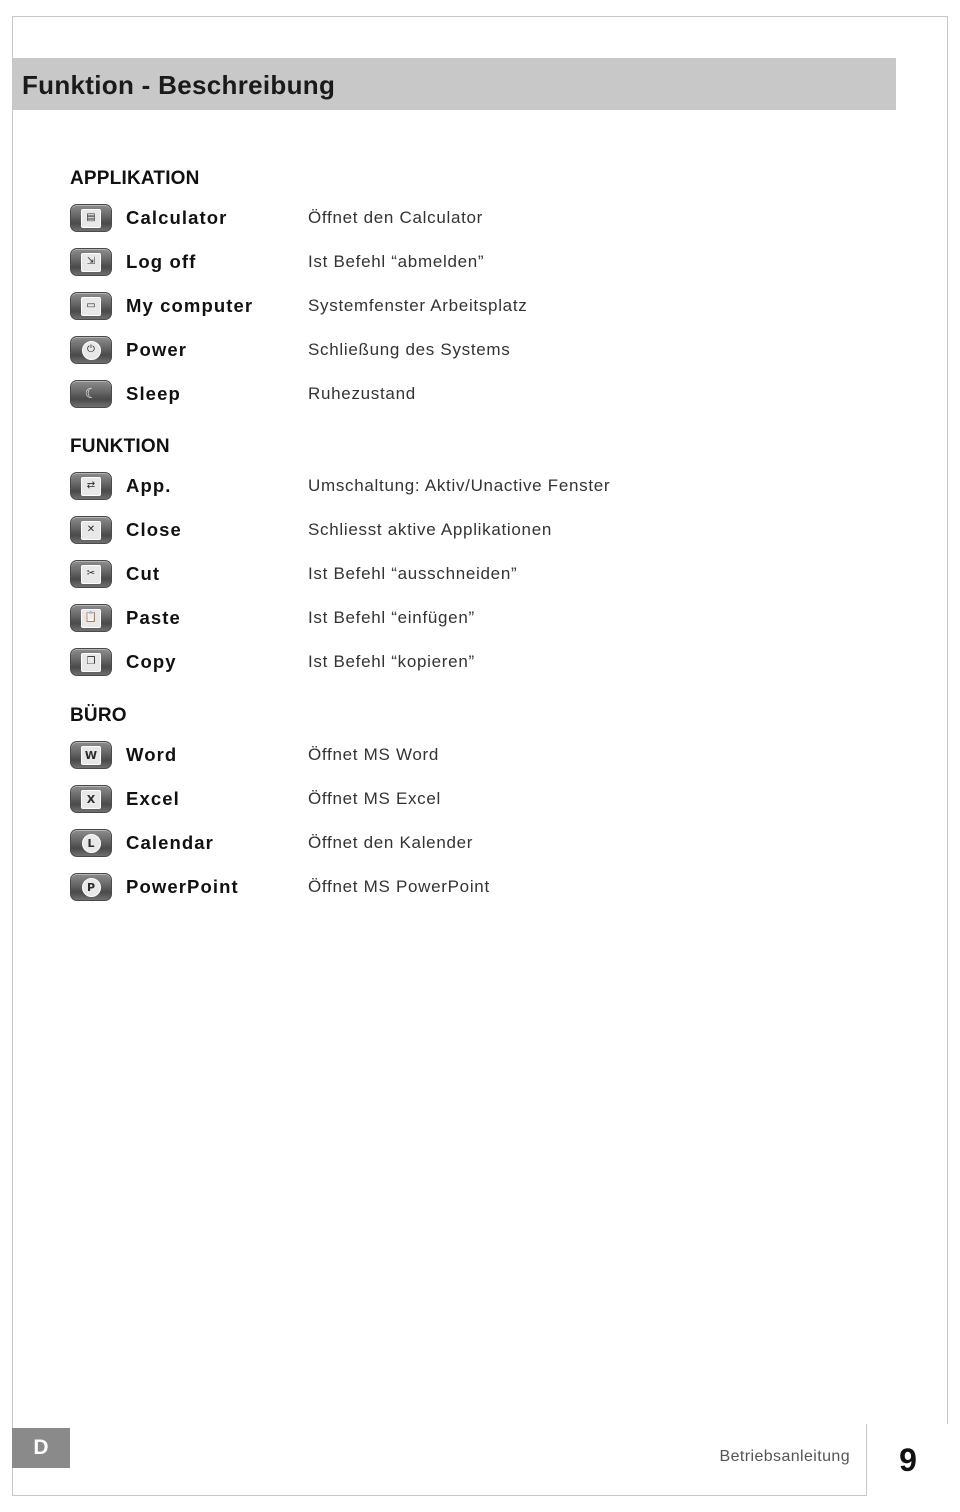  I want to click on list-item: ⇲ Log off Ist Befehl “abmelden”, so click(480, 262).